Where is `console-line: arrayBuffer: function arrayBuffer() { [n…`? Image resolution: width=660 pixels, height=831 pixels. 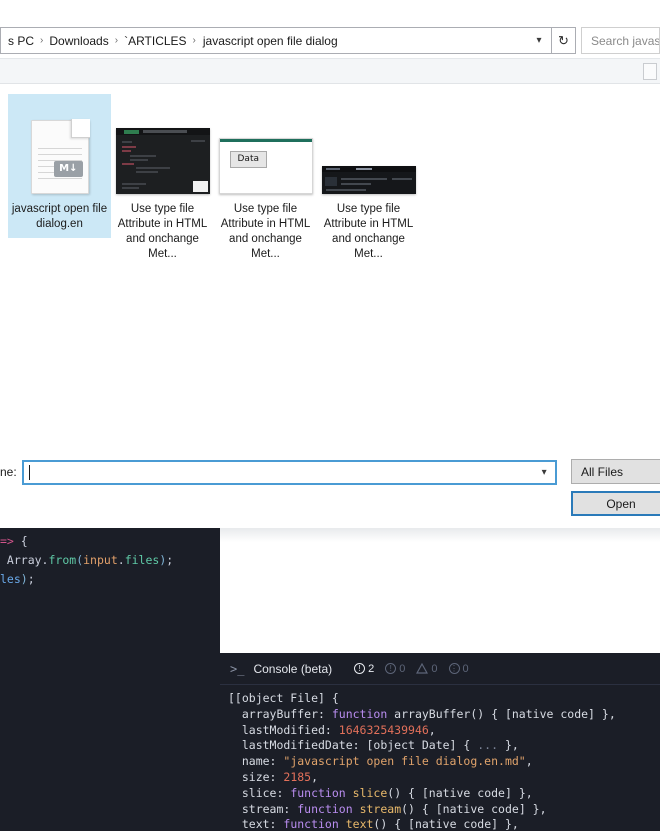
console-line: arrayBuffer: function arrayBuffer() { [n… is located at coordinates (422, 713).